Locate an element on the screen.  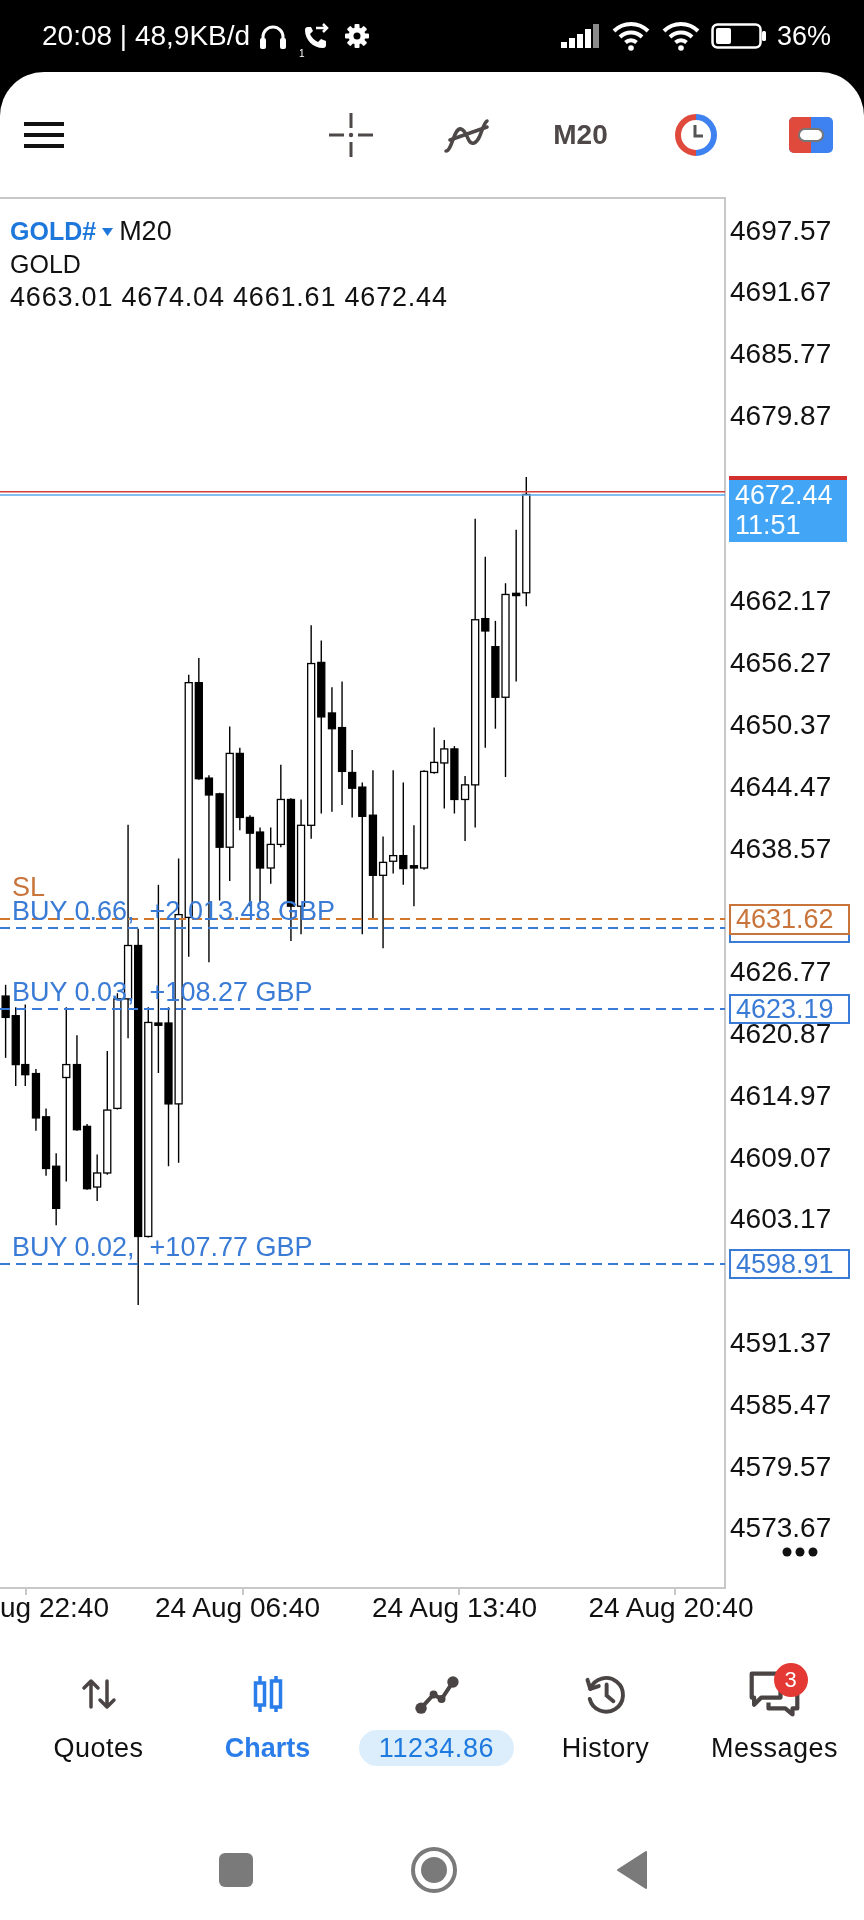
price-axis-label: 4579.57 is located at coordinates (781, 1466).